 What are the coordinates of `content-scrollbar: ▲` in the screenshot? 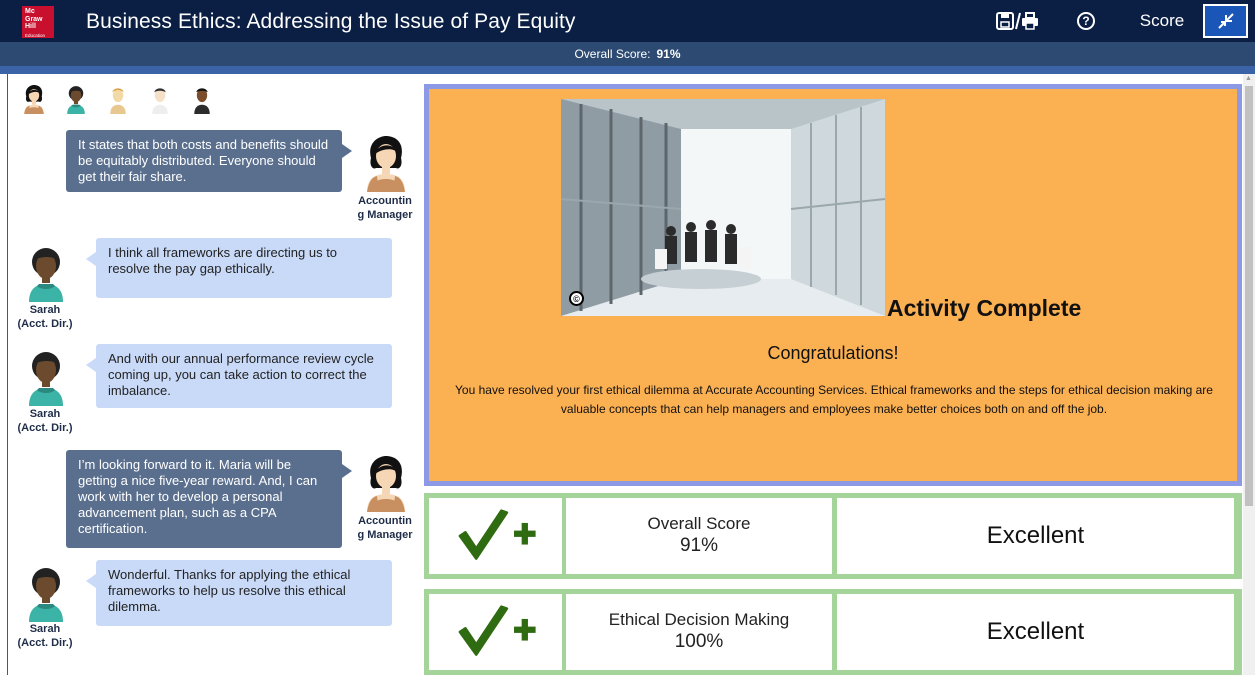 It's located at (1249, 374).